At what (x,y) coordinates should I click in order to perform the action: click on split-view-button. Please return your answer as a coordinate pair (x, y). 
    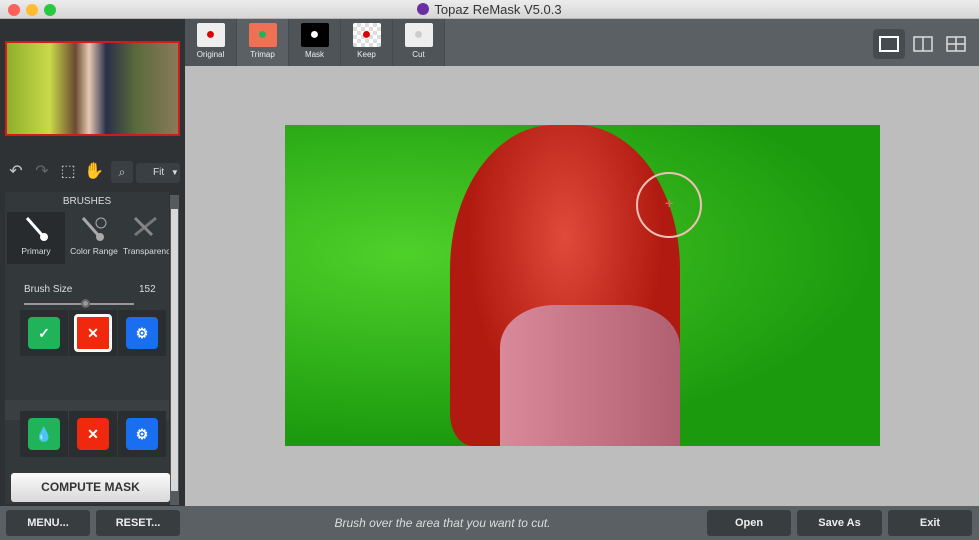
    Looking at the image, I should click on (923, 44).